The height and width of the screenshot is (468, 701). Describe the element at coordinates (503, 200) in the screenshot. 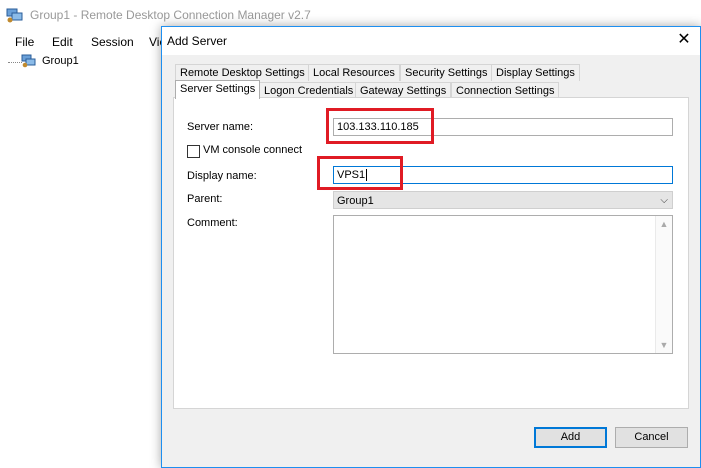

I see `parent-select: Group1 ⌵` at that location.